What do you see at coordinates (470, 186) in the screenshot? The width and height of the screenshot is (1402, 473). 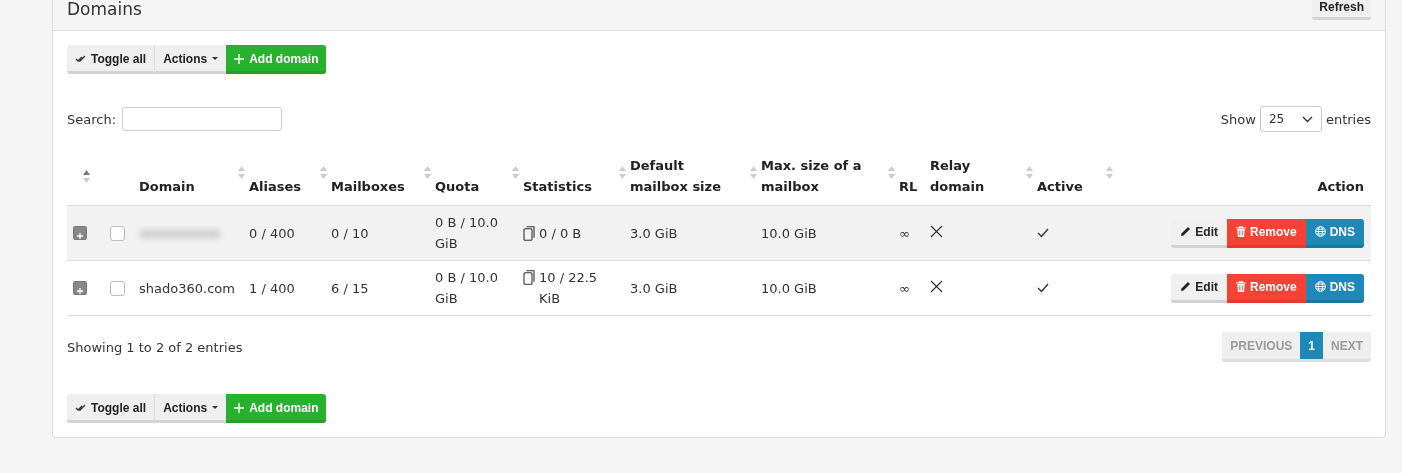 I see `column-header: Quota` at bounding box center [470, 186].